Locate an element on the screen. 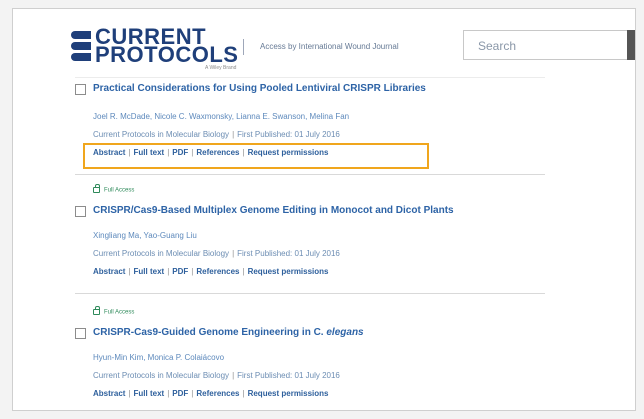 Image resolution: width=644 pixels, height=419 pixels. search-button is located at coordinates (631, 45).